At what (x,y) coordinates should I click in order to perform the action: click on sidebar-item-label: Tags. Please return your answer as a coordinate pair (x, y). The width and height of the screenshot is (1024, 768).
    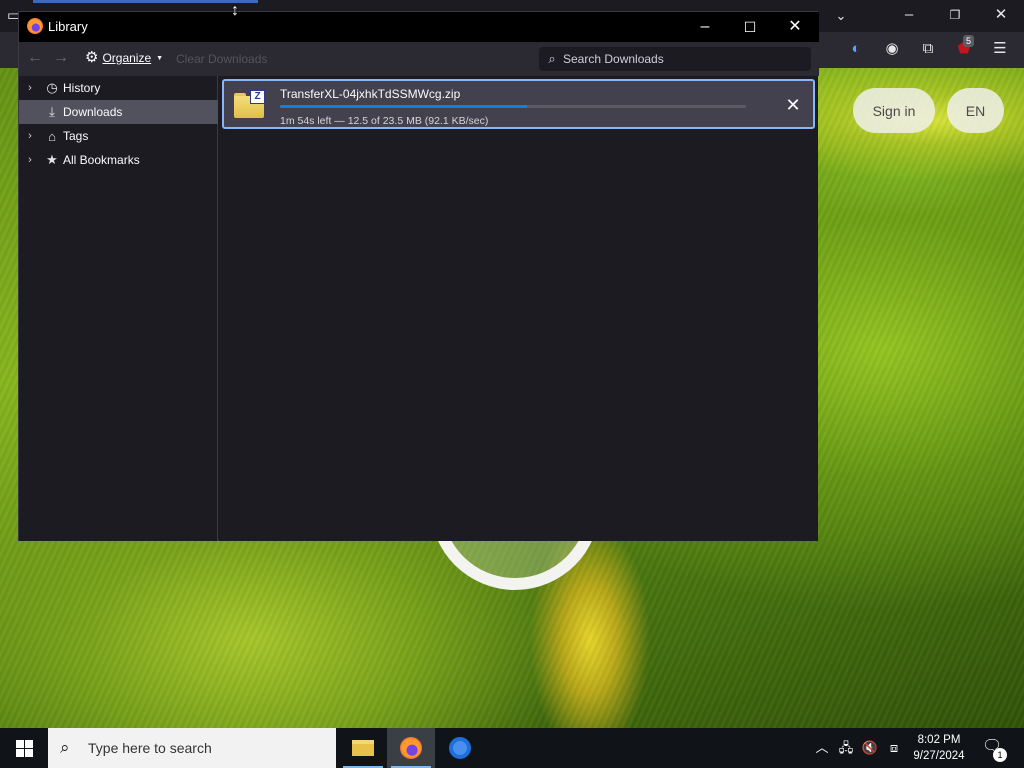
    Looking at the image, I should click on (76, 136).